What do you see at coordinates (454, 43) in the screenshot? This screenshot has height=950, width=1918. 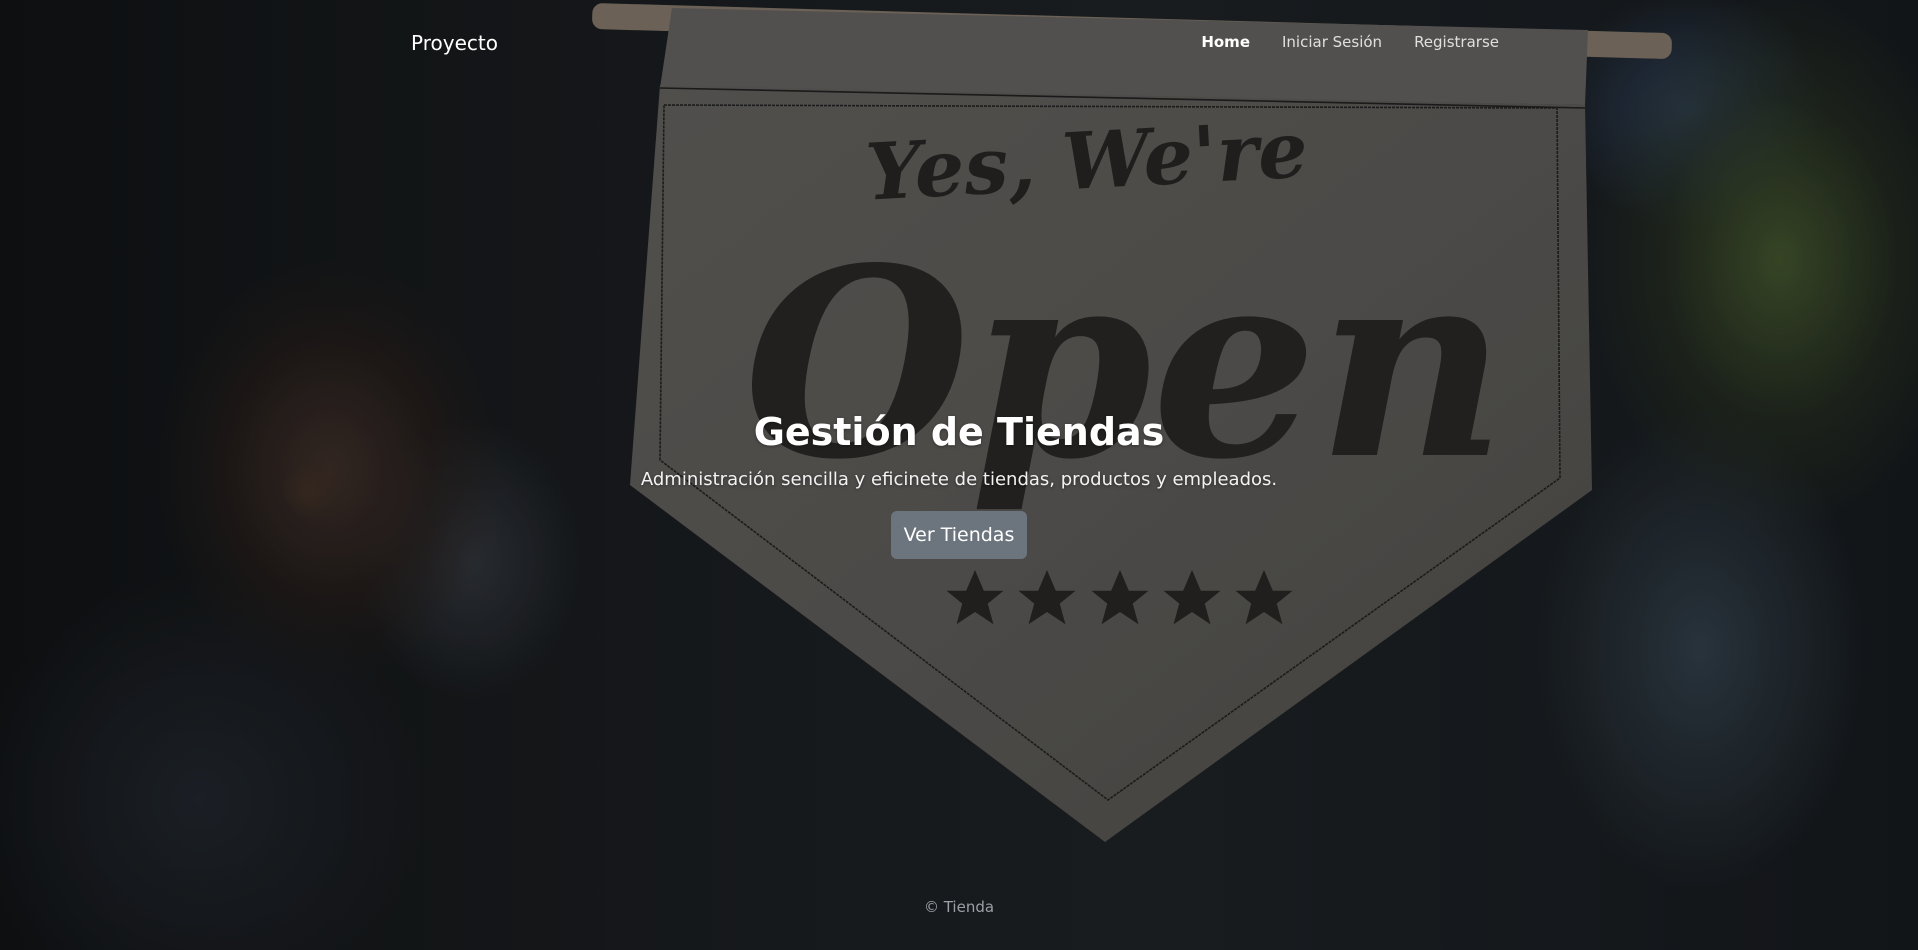 I see `navbar-brand: Proyecto` at bounding box center [454, 43].